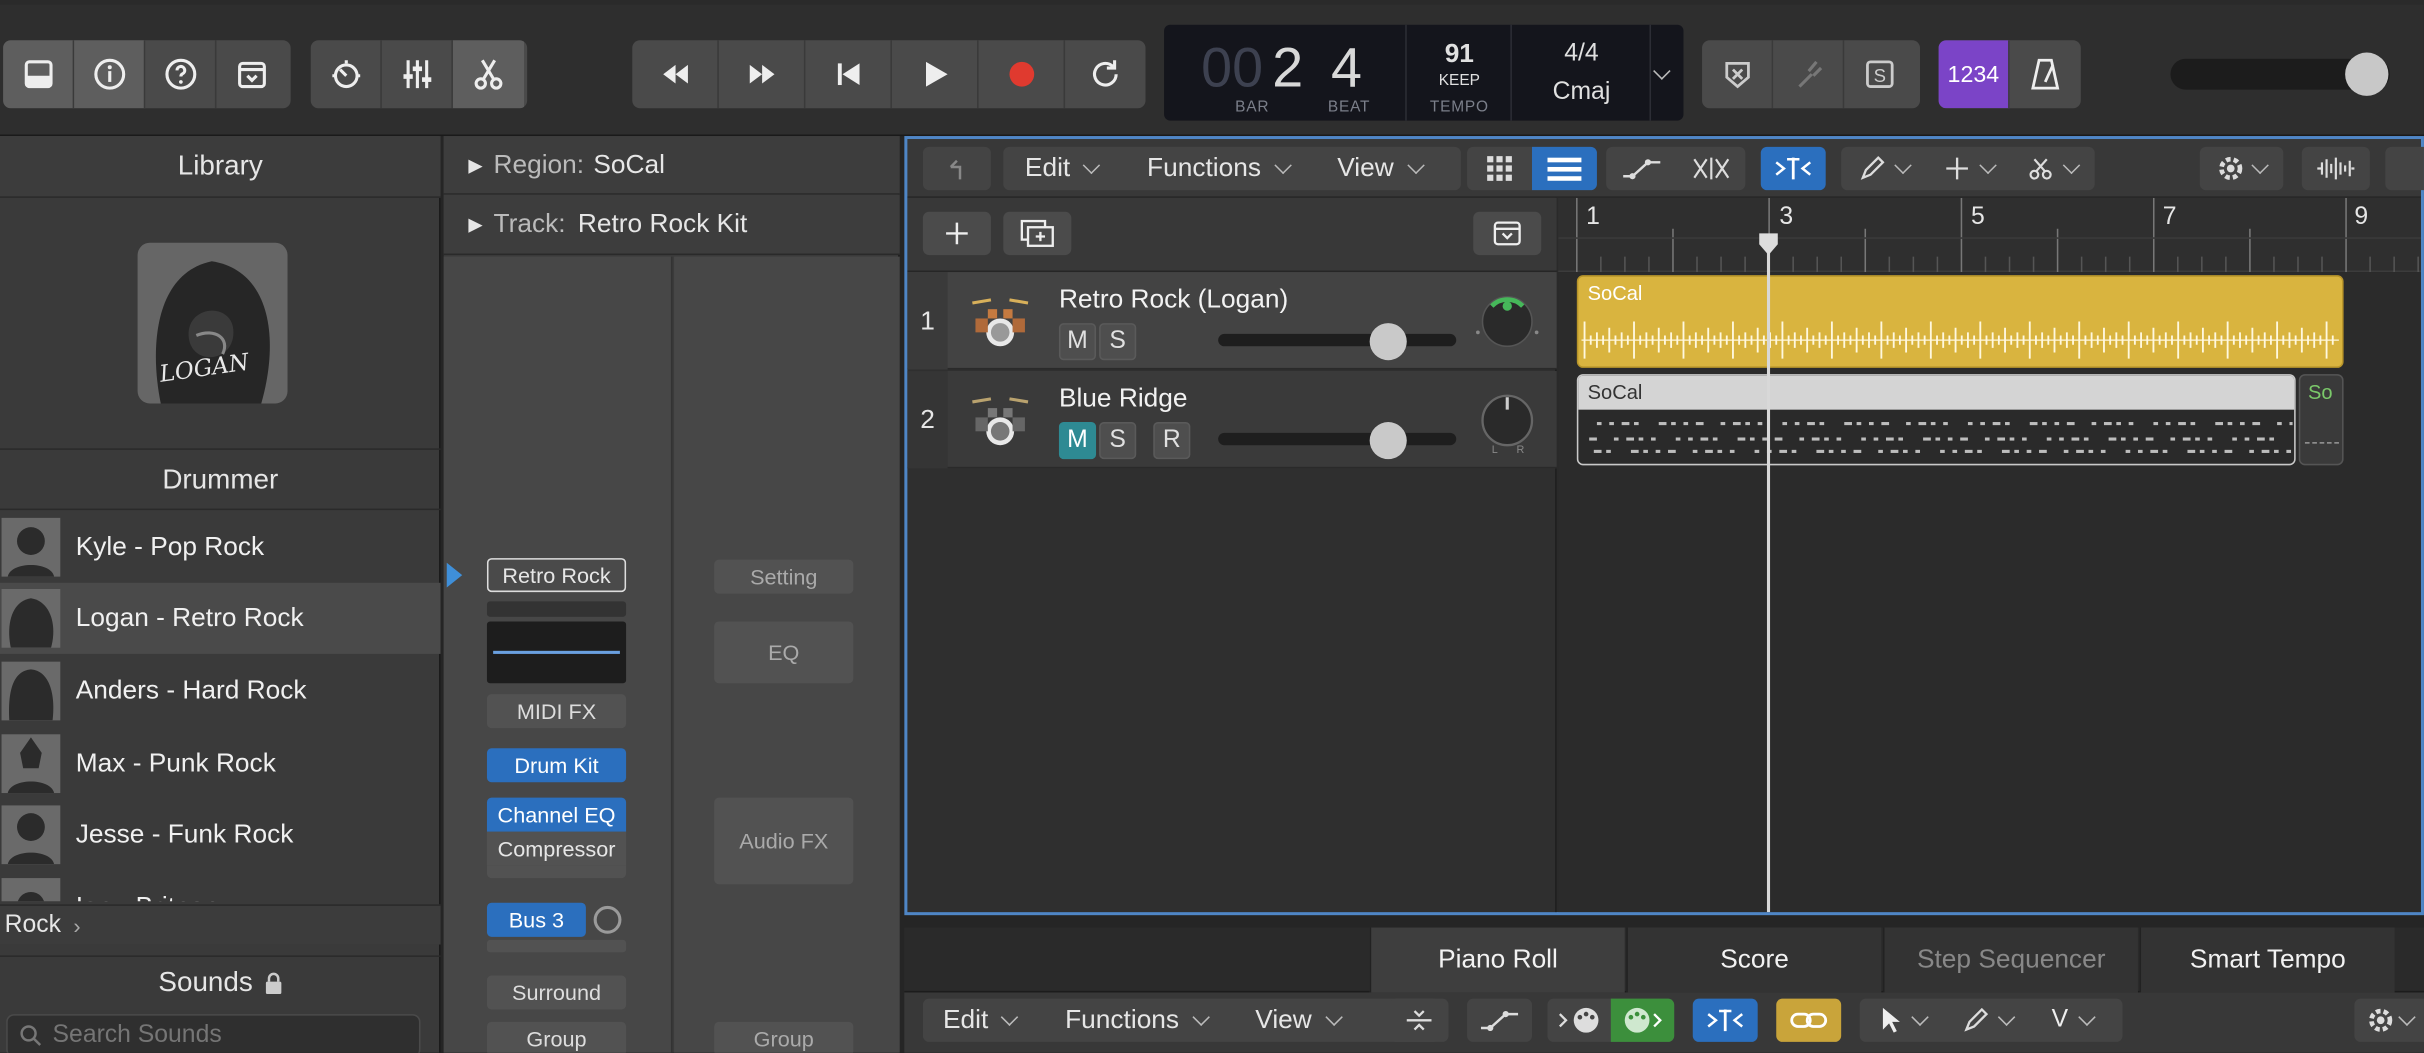 The width and height of the screenshot is (2424, 1053). I want to click on track-row-1: 1 Retro Rock (Logan) M S, so click(1232, 321).